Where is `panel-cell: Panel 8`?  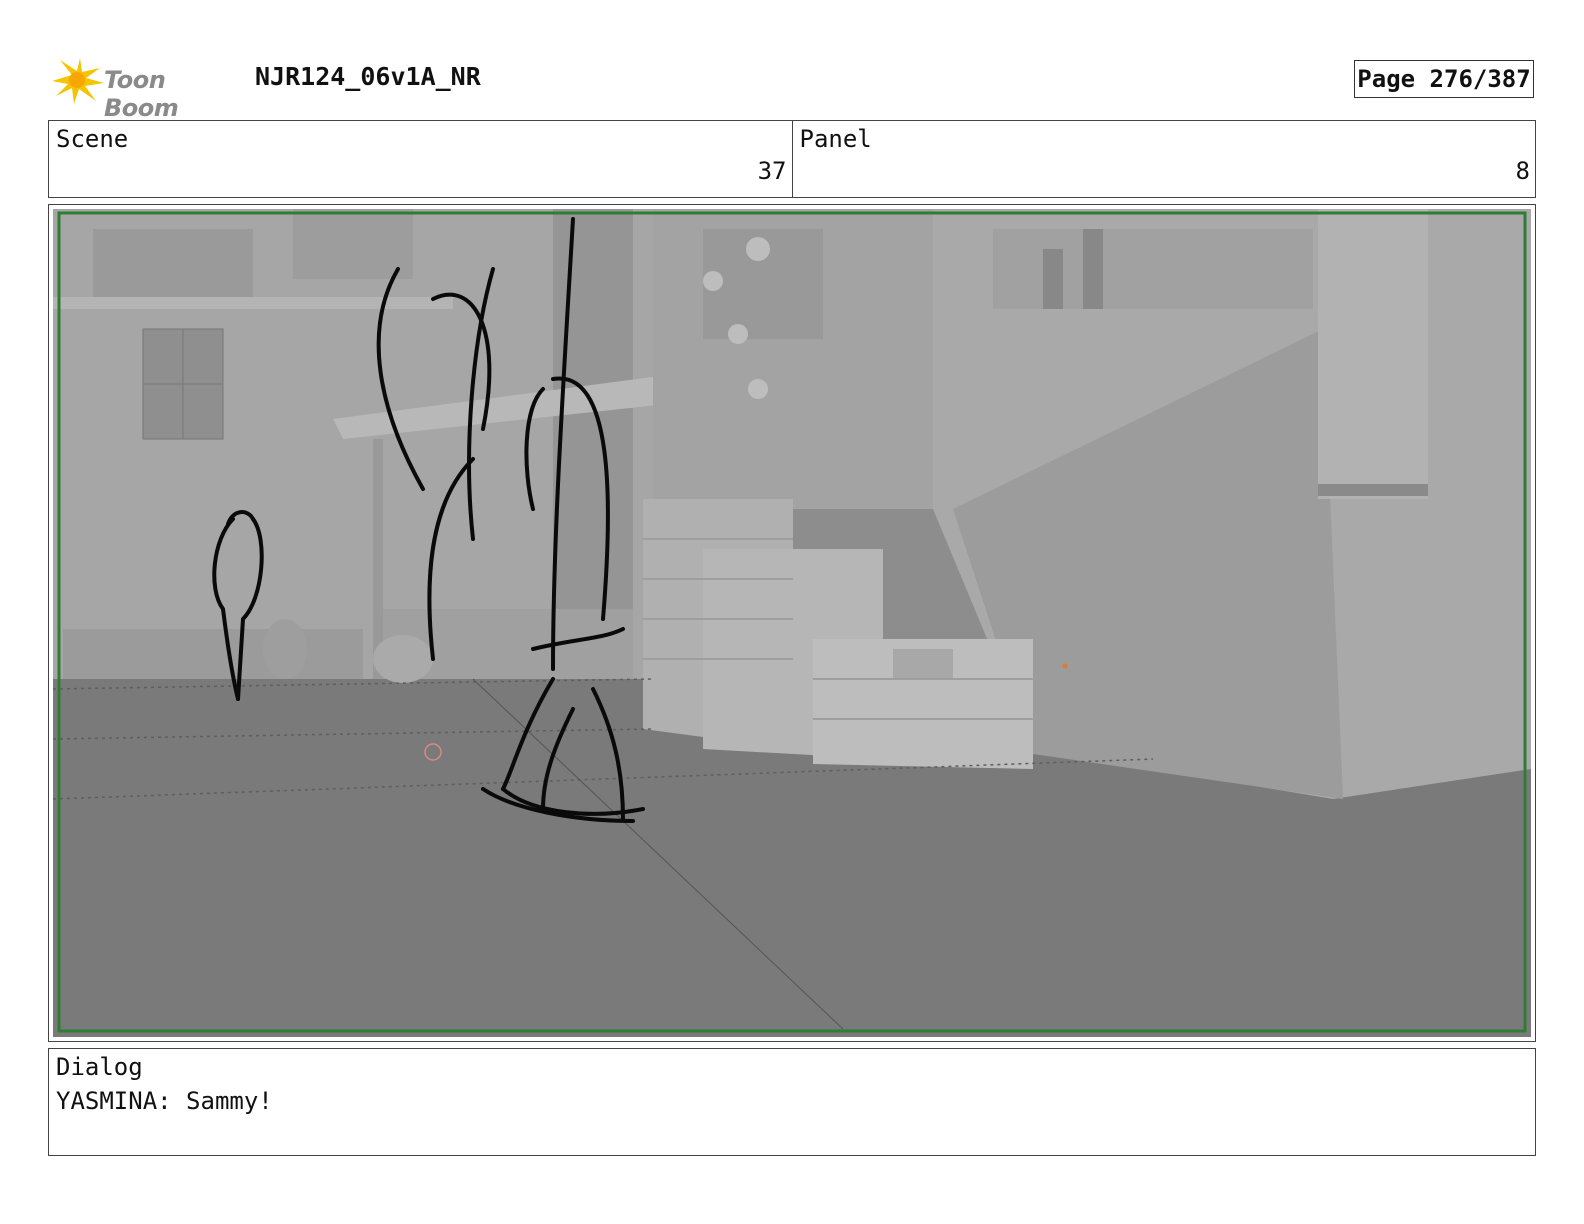
panel-cell: Panel 8 is located at coordinates (1163, 159).